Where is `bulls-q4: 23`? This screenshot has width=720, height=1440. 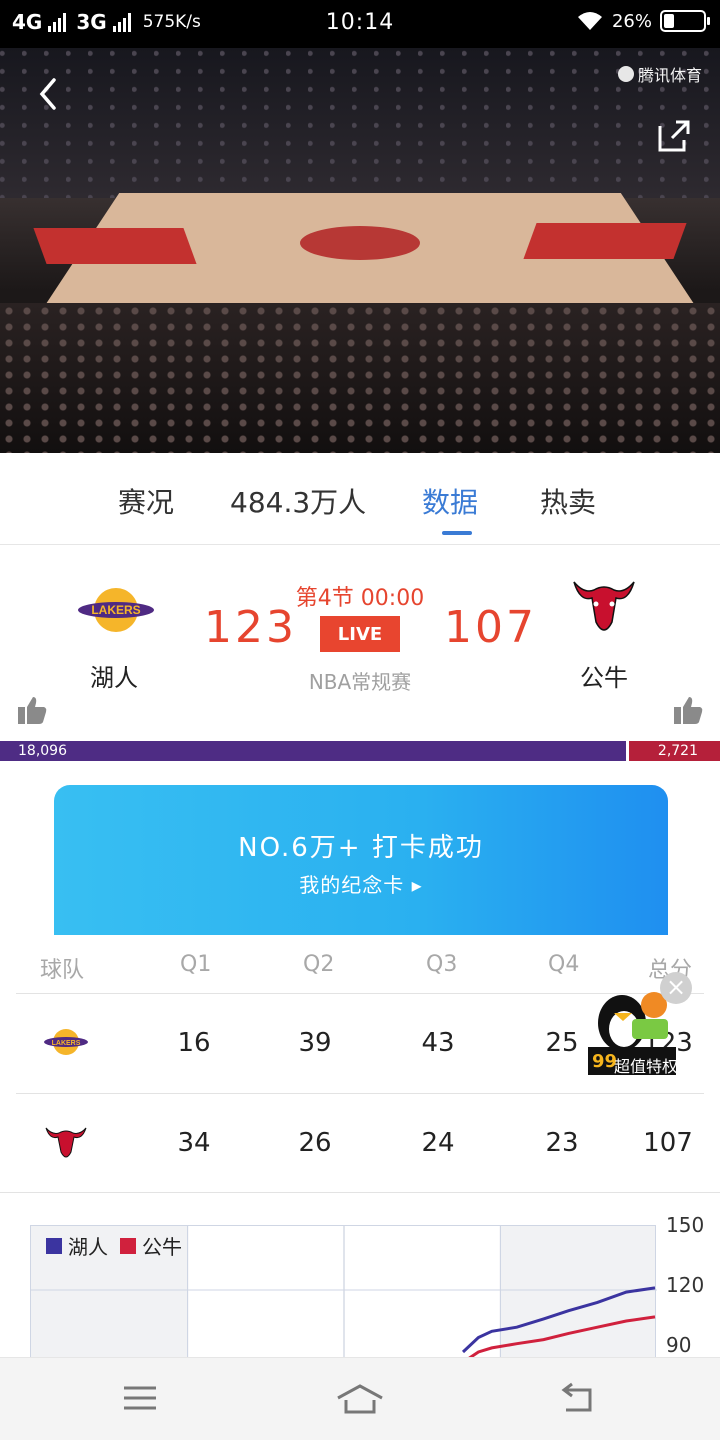 bulls-q4: 23 is located at coordinates (562, 1143).